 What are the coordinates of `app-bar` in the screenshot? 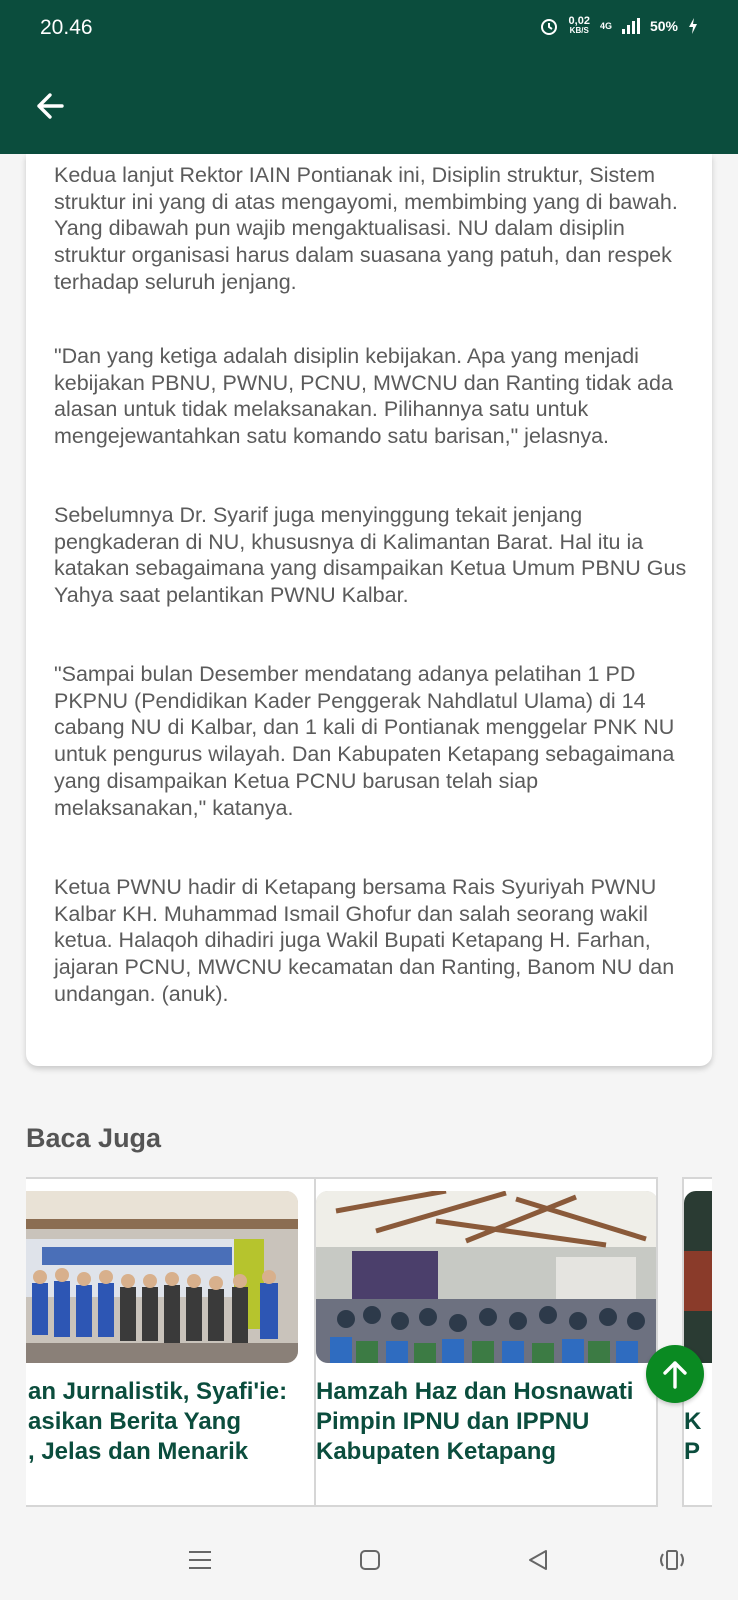 It's located at (369, 105).